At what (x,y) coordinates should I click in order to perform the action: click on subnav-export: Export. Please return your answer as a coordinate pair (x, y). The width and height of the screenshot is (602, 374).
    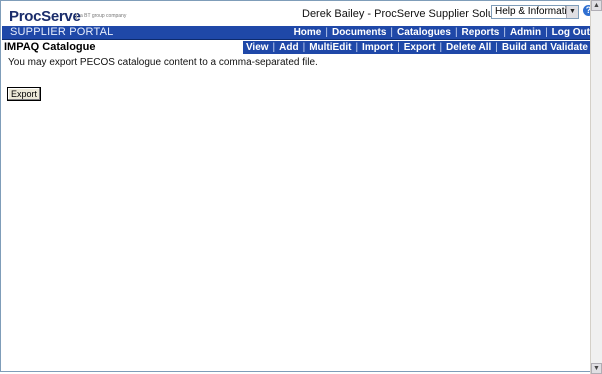
    Looking at the image, I should click on (420, 47).